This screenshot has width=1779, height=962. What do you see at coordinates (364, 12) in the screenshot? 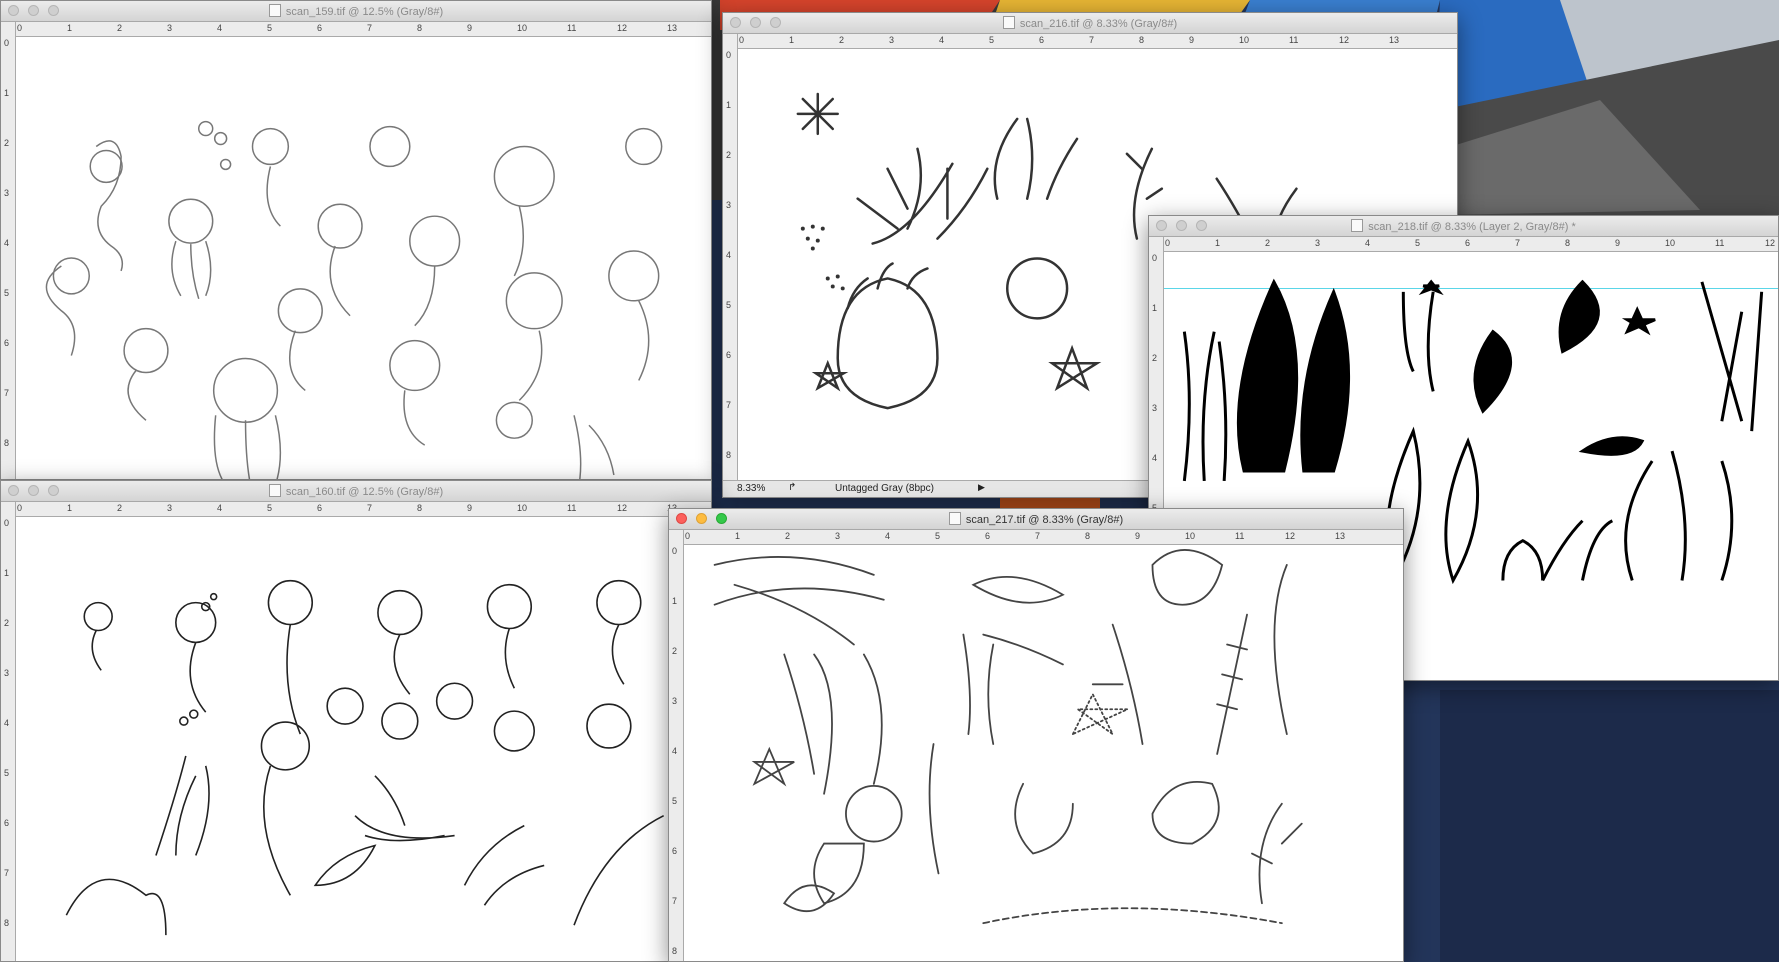
I see `window-title-text: scan_159.tif @ 12.5% (Gray/8#)` at bounding box center [364, 12].